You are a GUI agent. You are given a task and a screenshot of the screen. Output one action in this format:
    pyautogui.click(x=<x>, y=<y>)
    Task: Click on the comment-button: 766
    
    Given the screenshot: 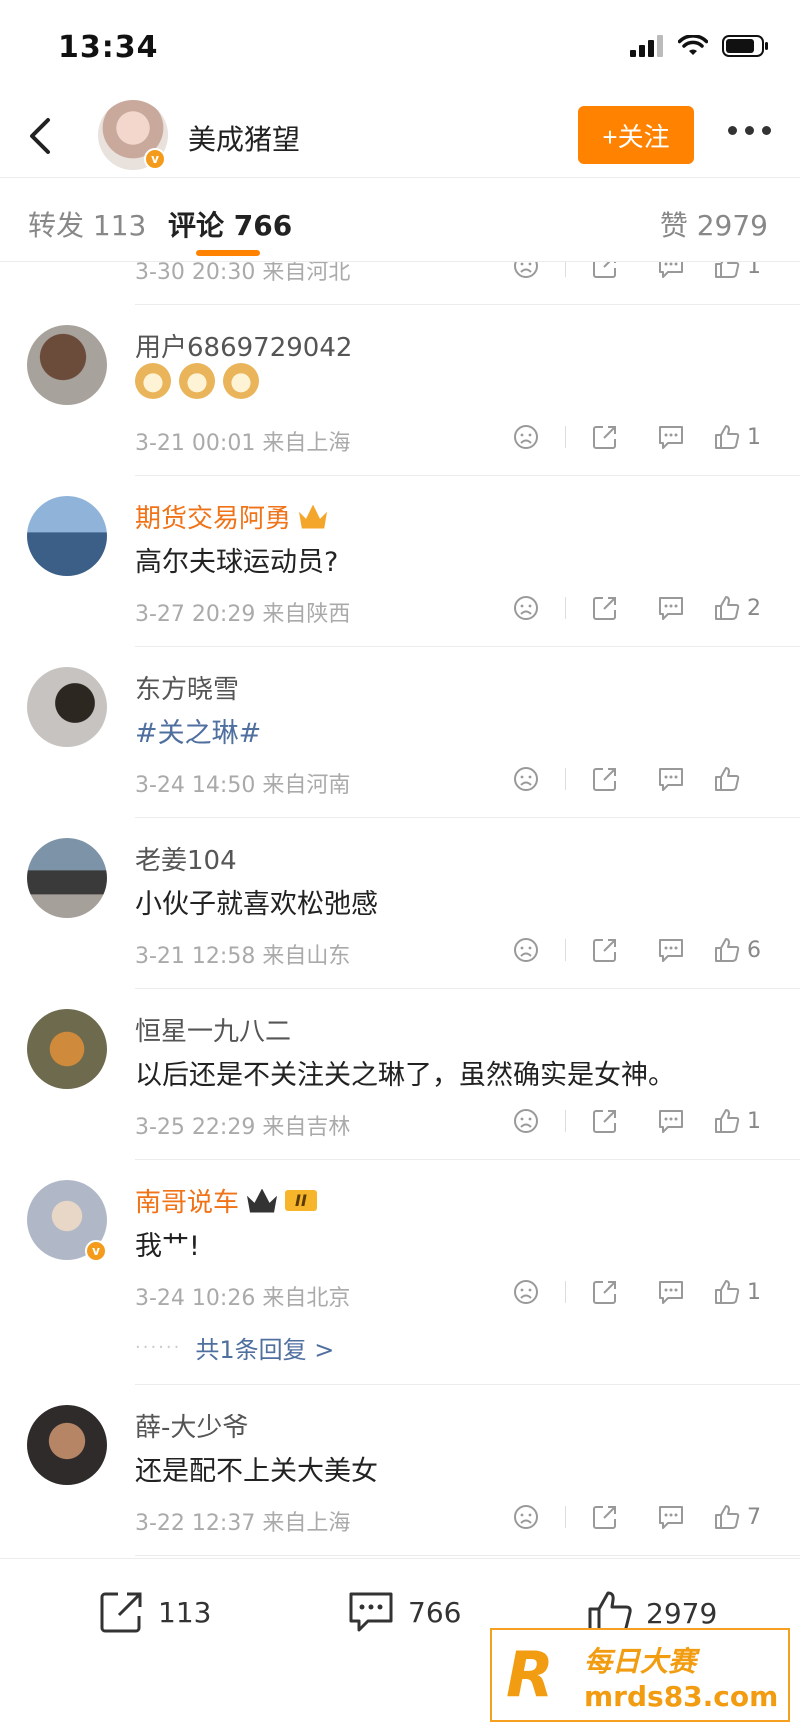 What is the action you would take?
    pyautogui.click(x=403, y=1612)
    